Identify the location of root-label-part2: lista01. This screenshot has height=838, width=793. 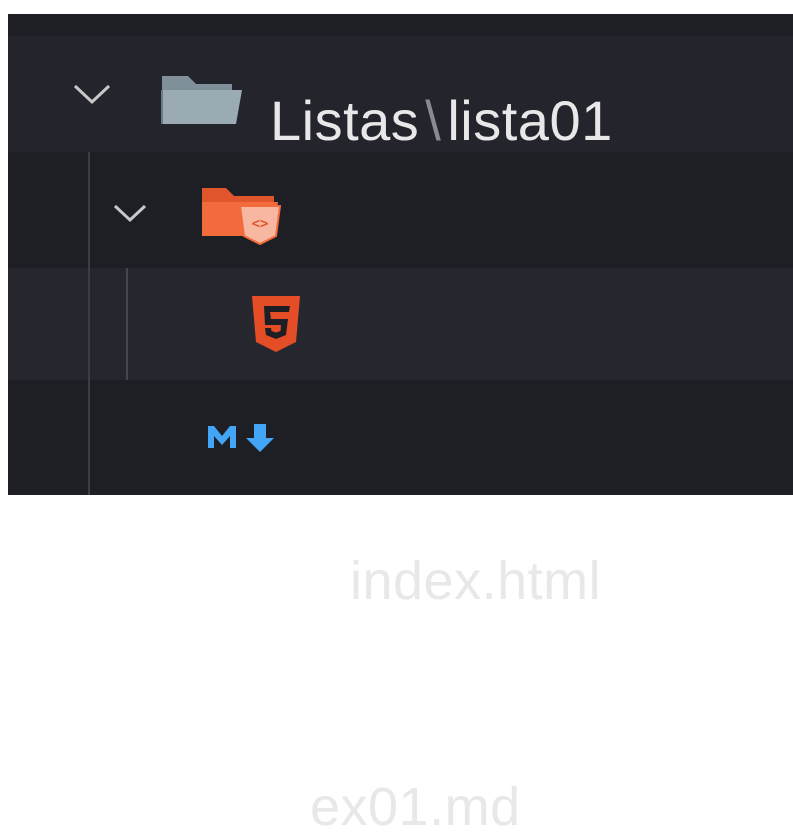
(530, 120).